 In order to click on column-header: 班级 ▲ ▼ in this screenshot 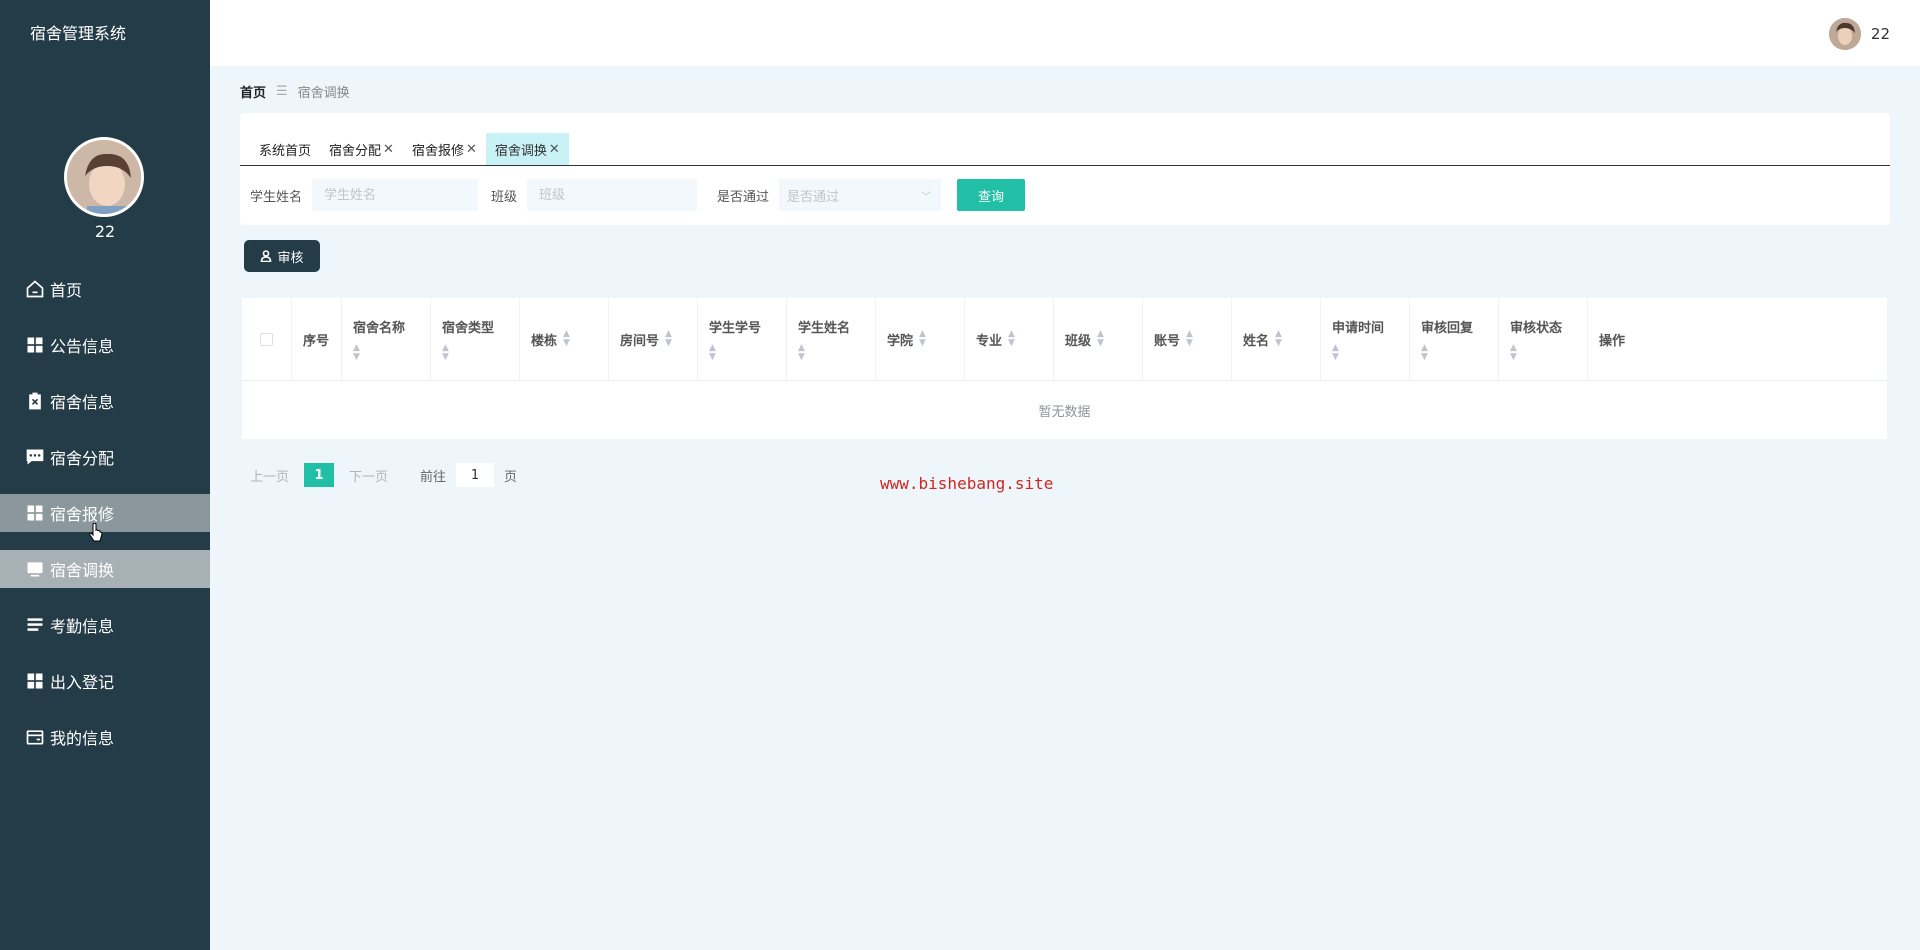, I will do `click(1098, 339)`.